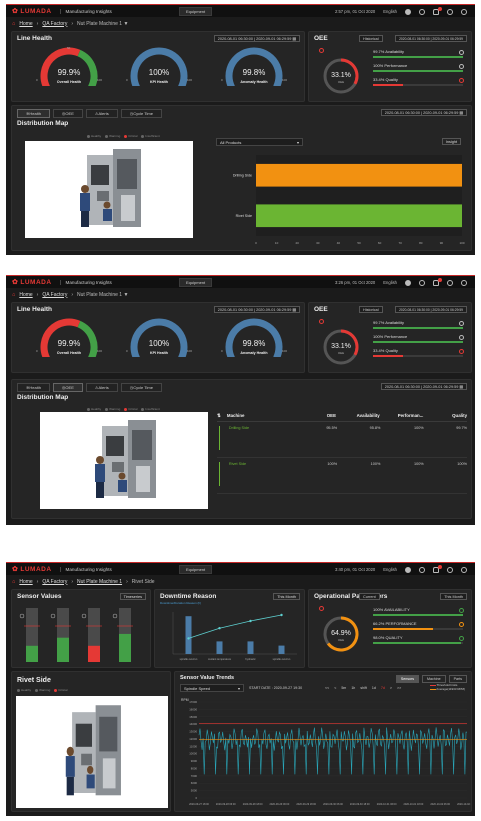 Image resolution: width=481 pixels, height=821 pixels. I want to click on rivet-title: Rivet Side, so click(34, 680).